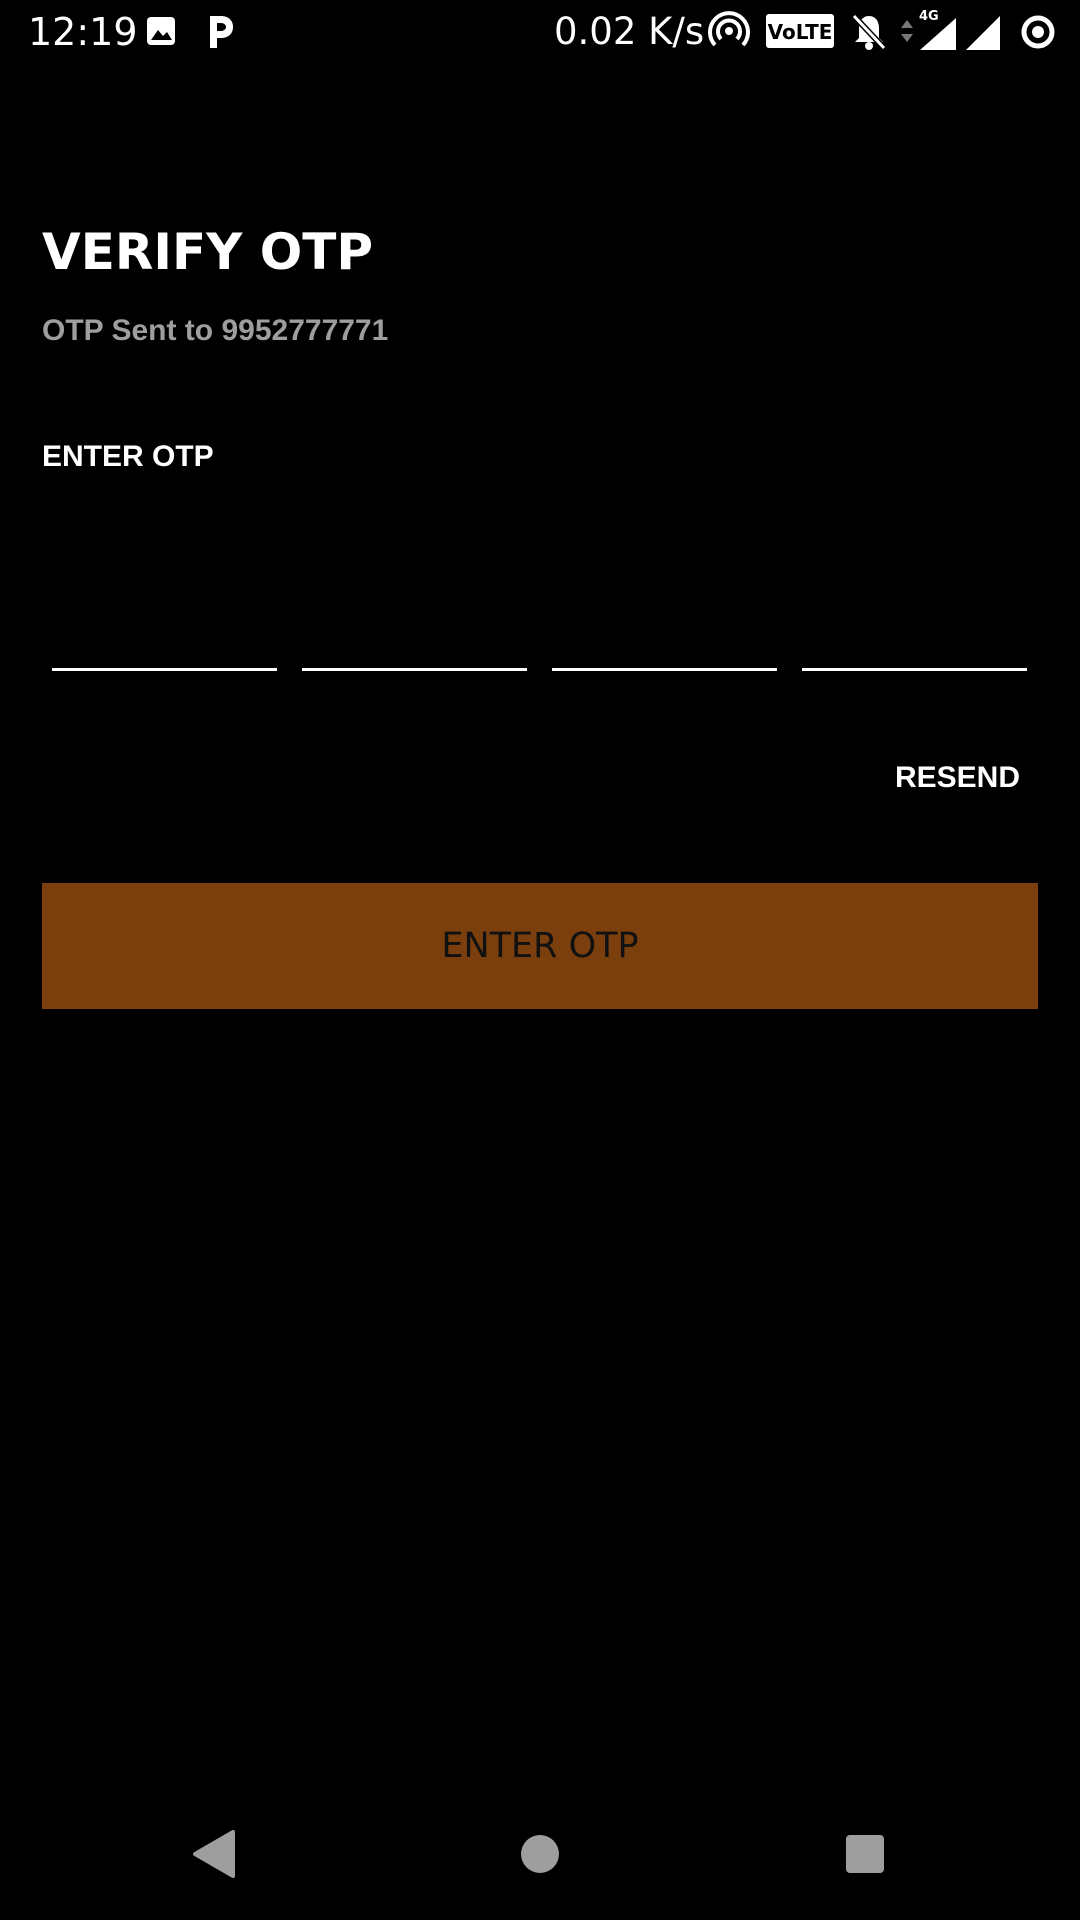 The image size is (1080, 1920). I want to click on page-title: VERIFY OTP, so click(207, 252).